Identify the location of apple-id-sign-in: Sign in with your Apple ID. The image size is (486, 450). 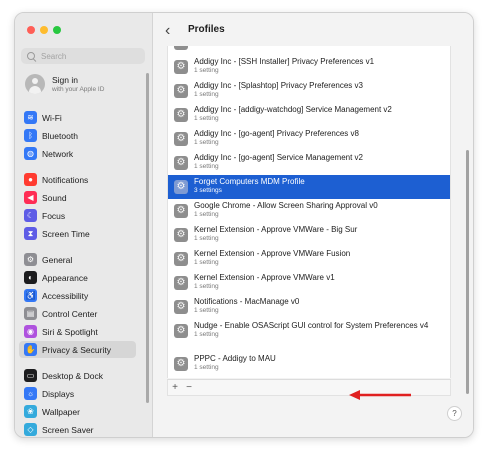
(64, 84).